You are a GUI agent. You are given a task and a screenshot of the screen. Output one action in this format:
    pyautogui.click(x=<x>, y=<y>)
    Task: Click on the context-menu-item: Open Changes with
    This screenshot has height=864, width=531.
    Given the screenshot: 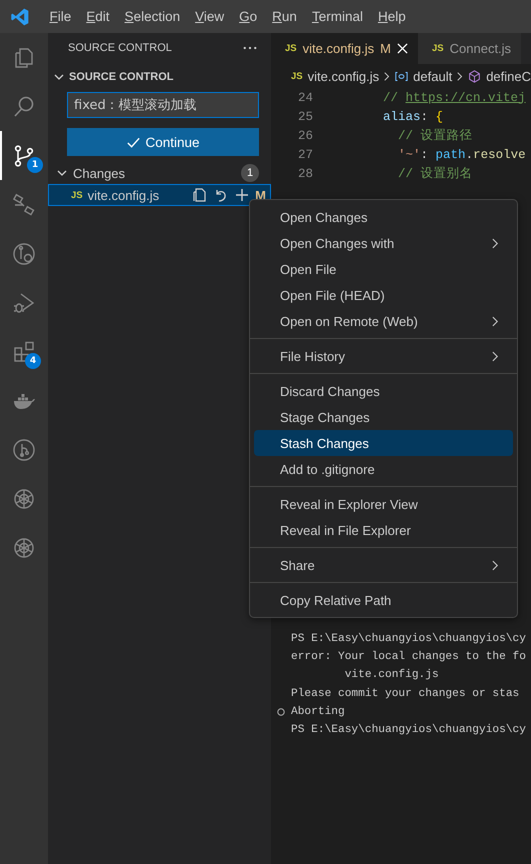 What is the action you would take?
    pyautogui.click(x=383, y=243)
    